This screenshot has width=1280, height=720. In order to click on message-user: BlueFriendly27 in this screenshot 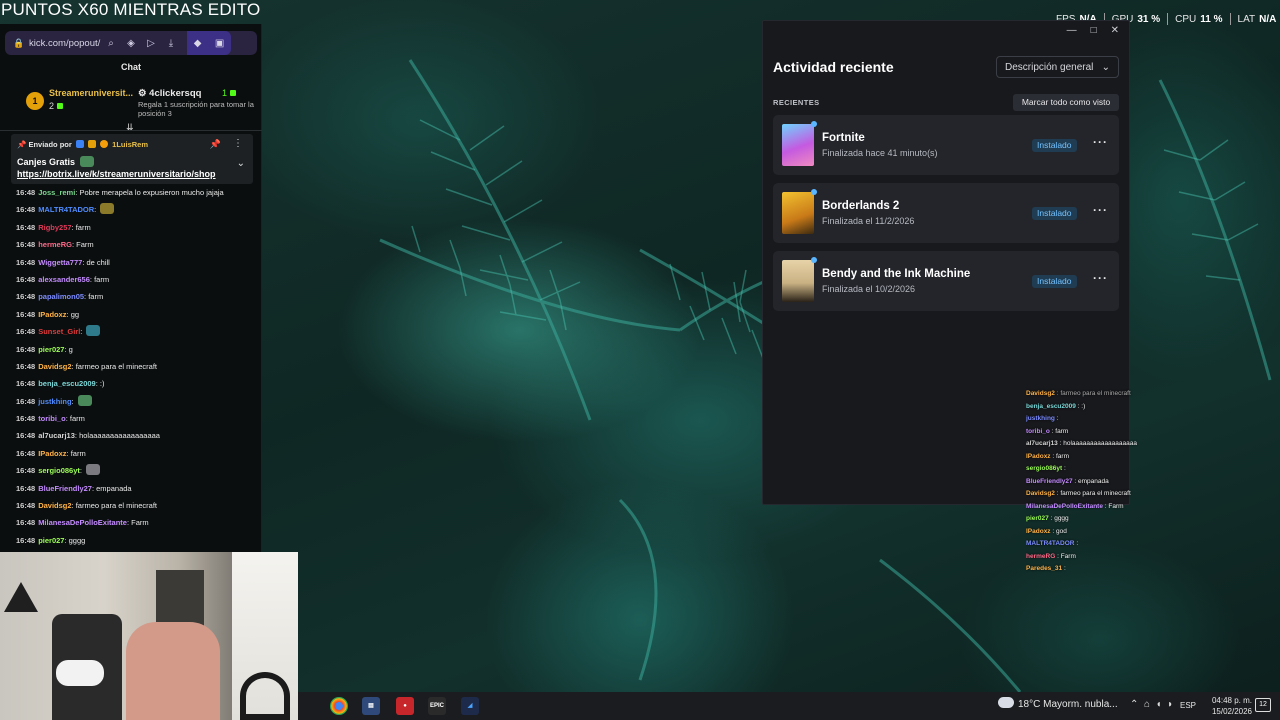, I will do `click(65, 488)`.